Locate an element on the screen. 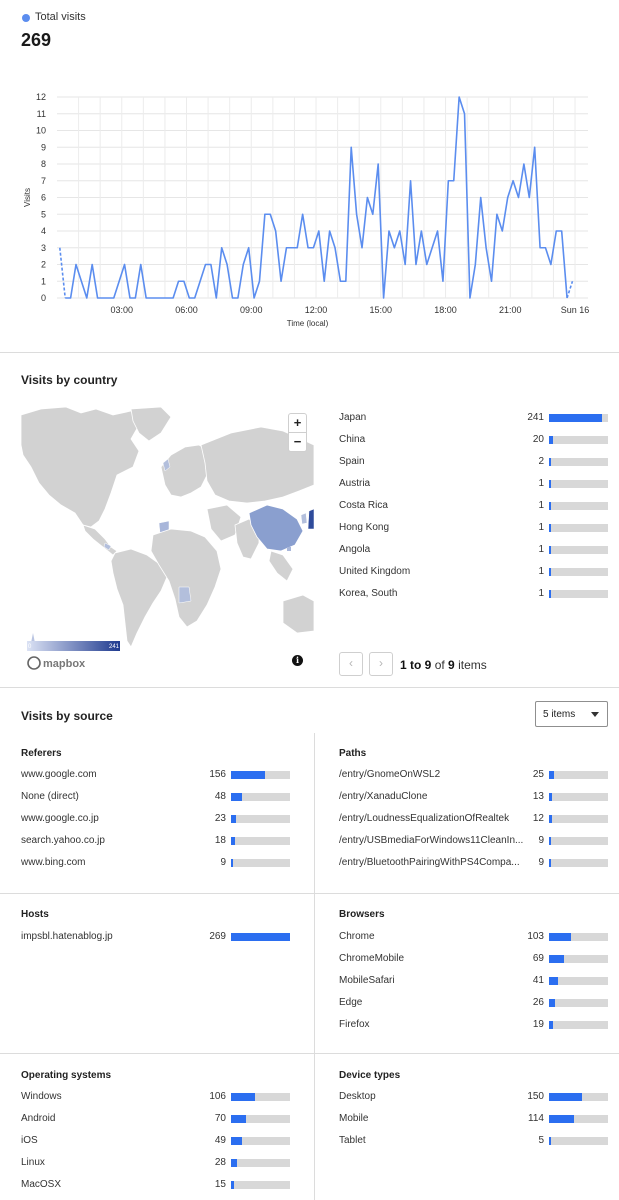  y-tick-label: 0 is located at coordinates (43, 298).